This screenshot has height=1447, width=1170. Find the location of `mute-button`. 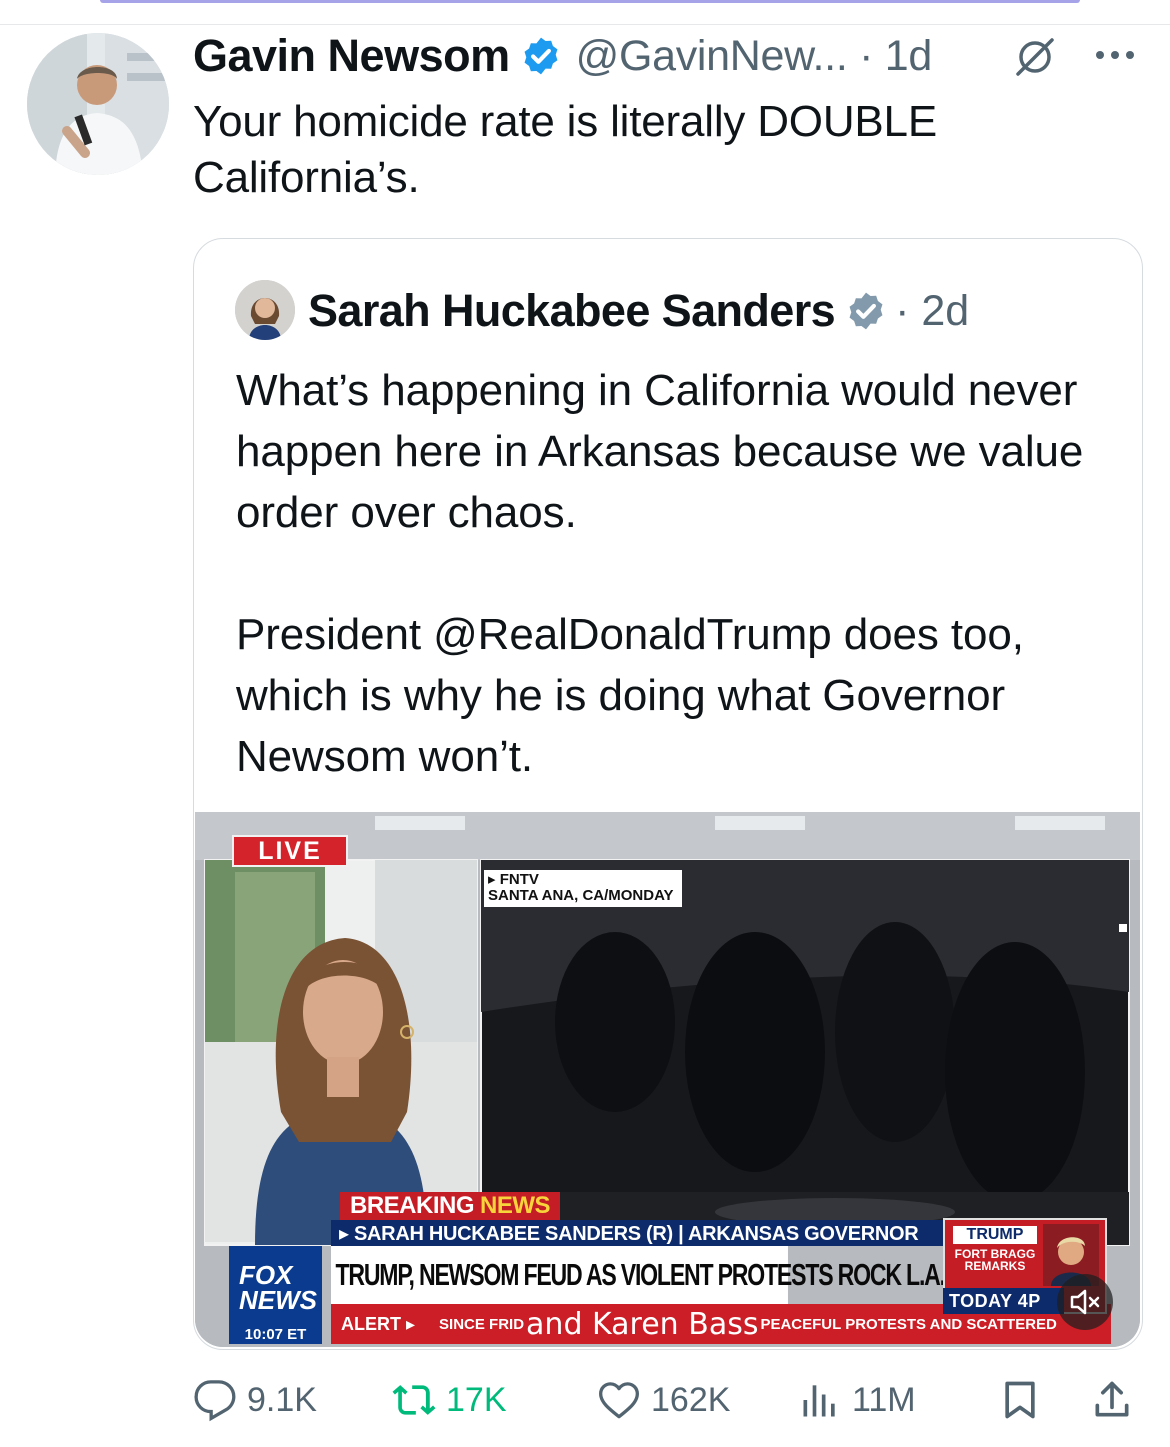

mute-button is located at coordinates (1085, 1302).